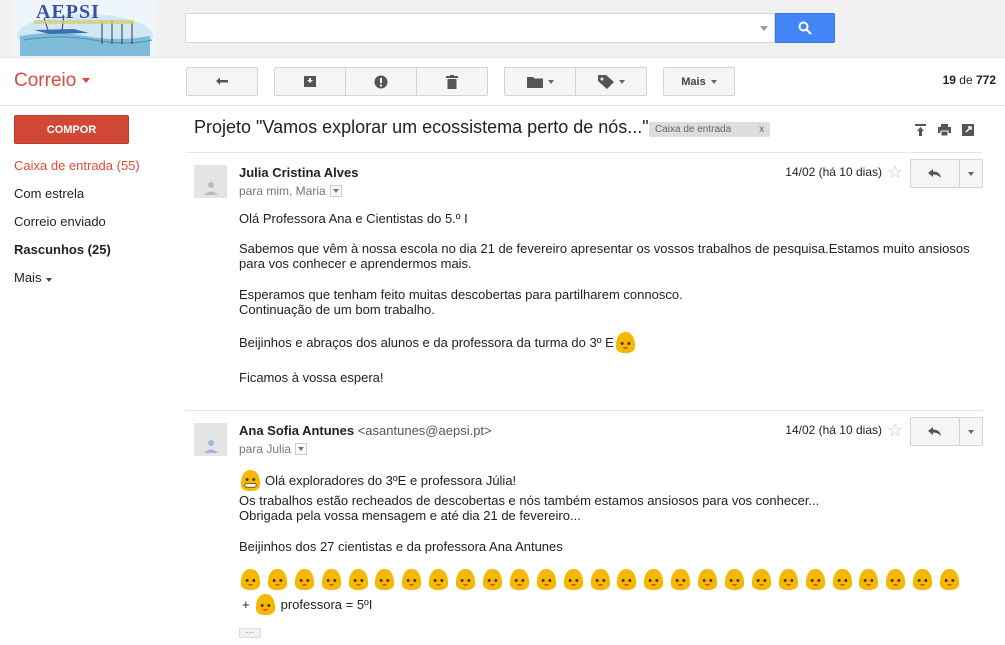 The height and width of the screenshot is (645, 1005). I want to click on show-trimmed-content-button: ···, so click(250, 633).